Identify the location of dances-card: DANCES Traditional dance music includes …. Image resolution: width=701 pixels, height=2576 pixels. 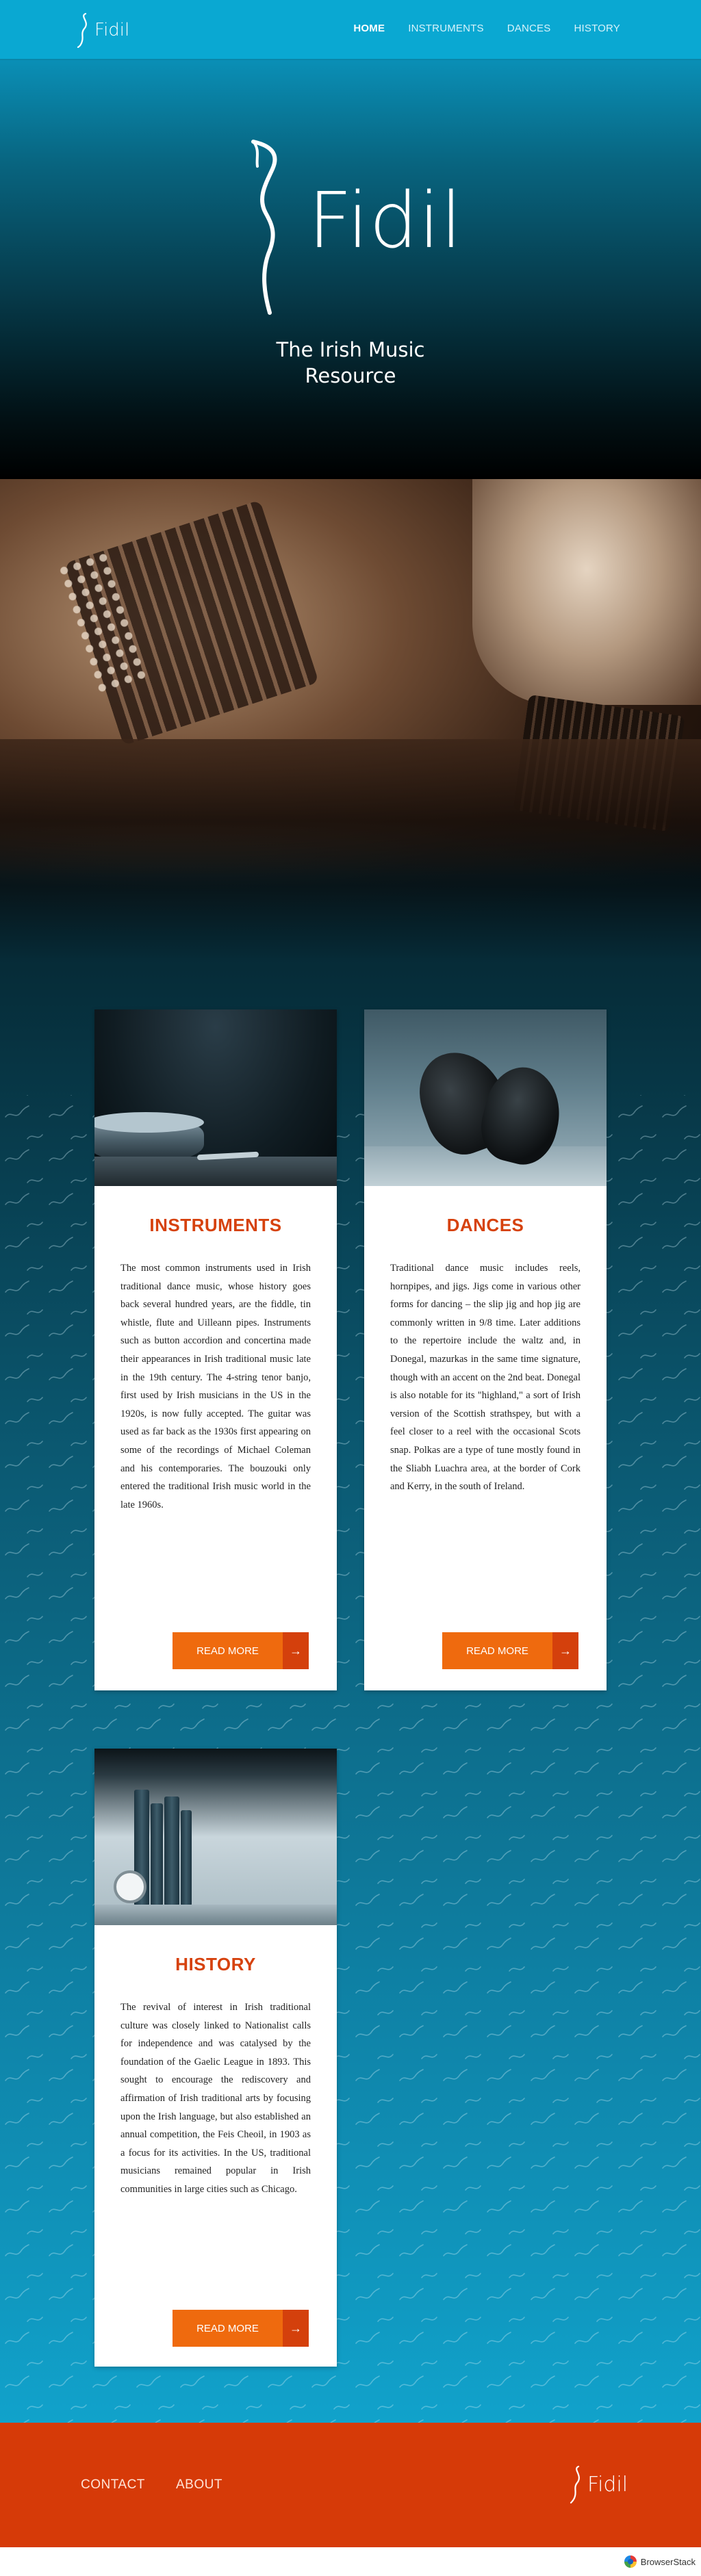
(485, 1349).